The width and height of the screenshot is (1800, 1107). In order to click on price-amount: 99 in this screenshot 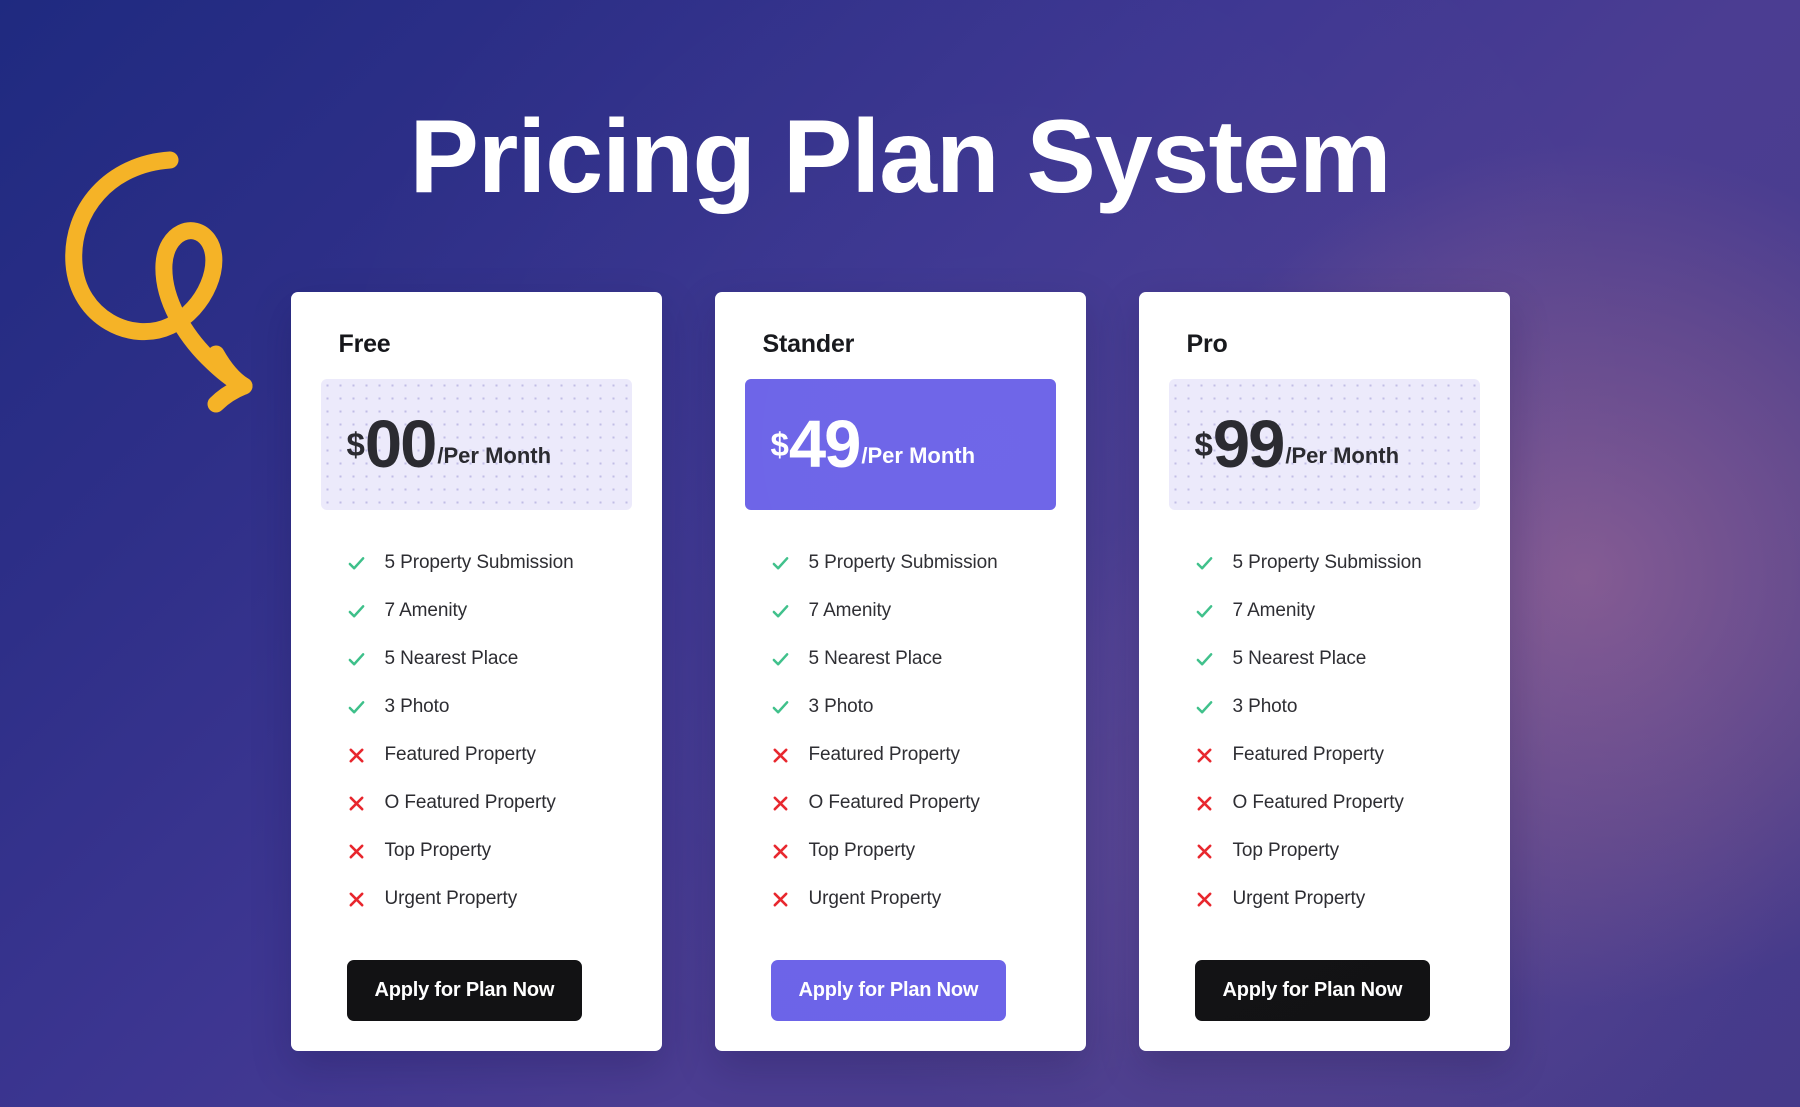, I will do `click(1249, 444)`.